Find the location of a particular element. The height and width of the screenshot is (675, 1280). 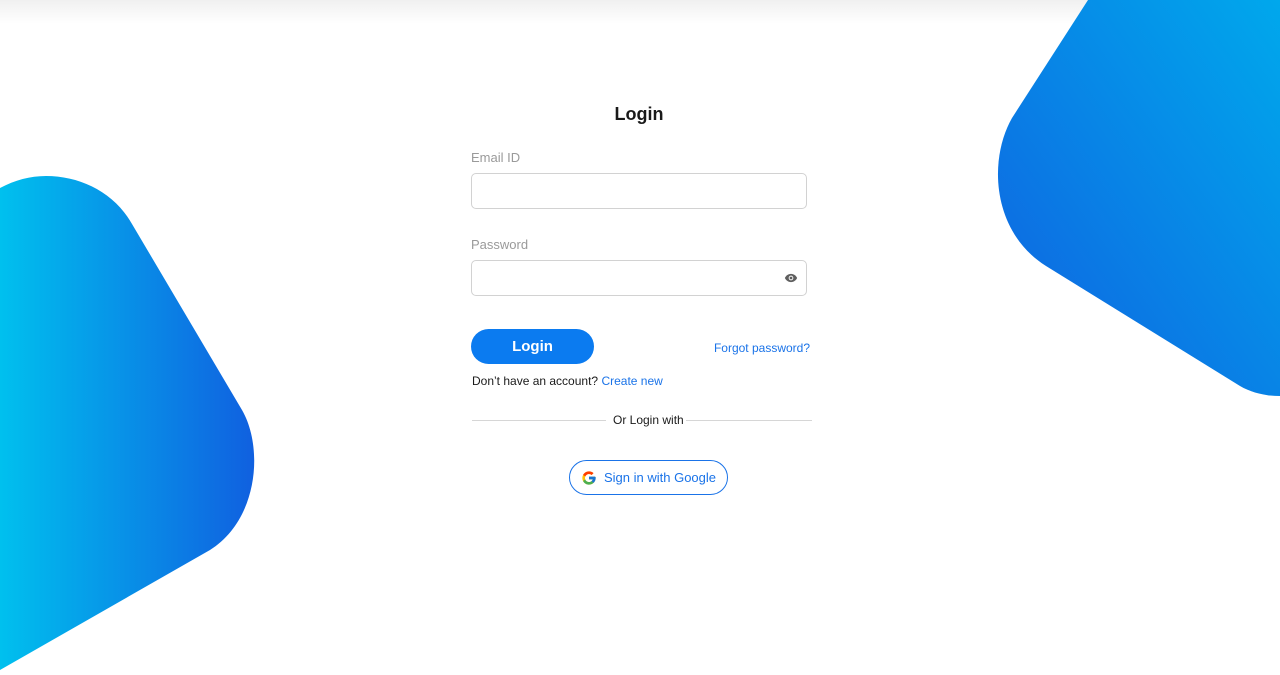

password-field-container is located at coordinates (639, 278).